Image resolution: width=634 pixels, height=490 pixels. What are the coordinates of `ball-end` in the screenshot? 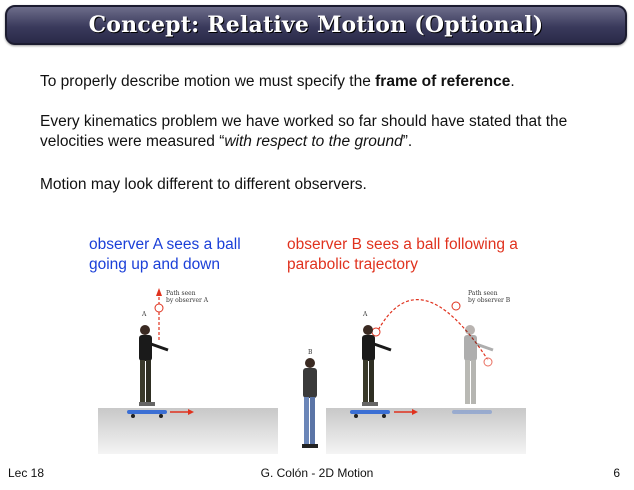 It's located at (488, 362).